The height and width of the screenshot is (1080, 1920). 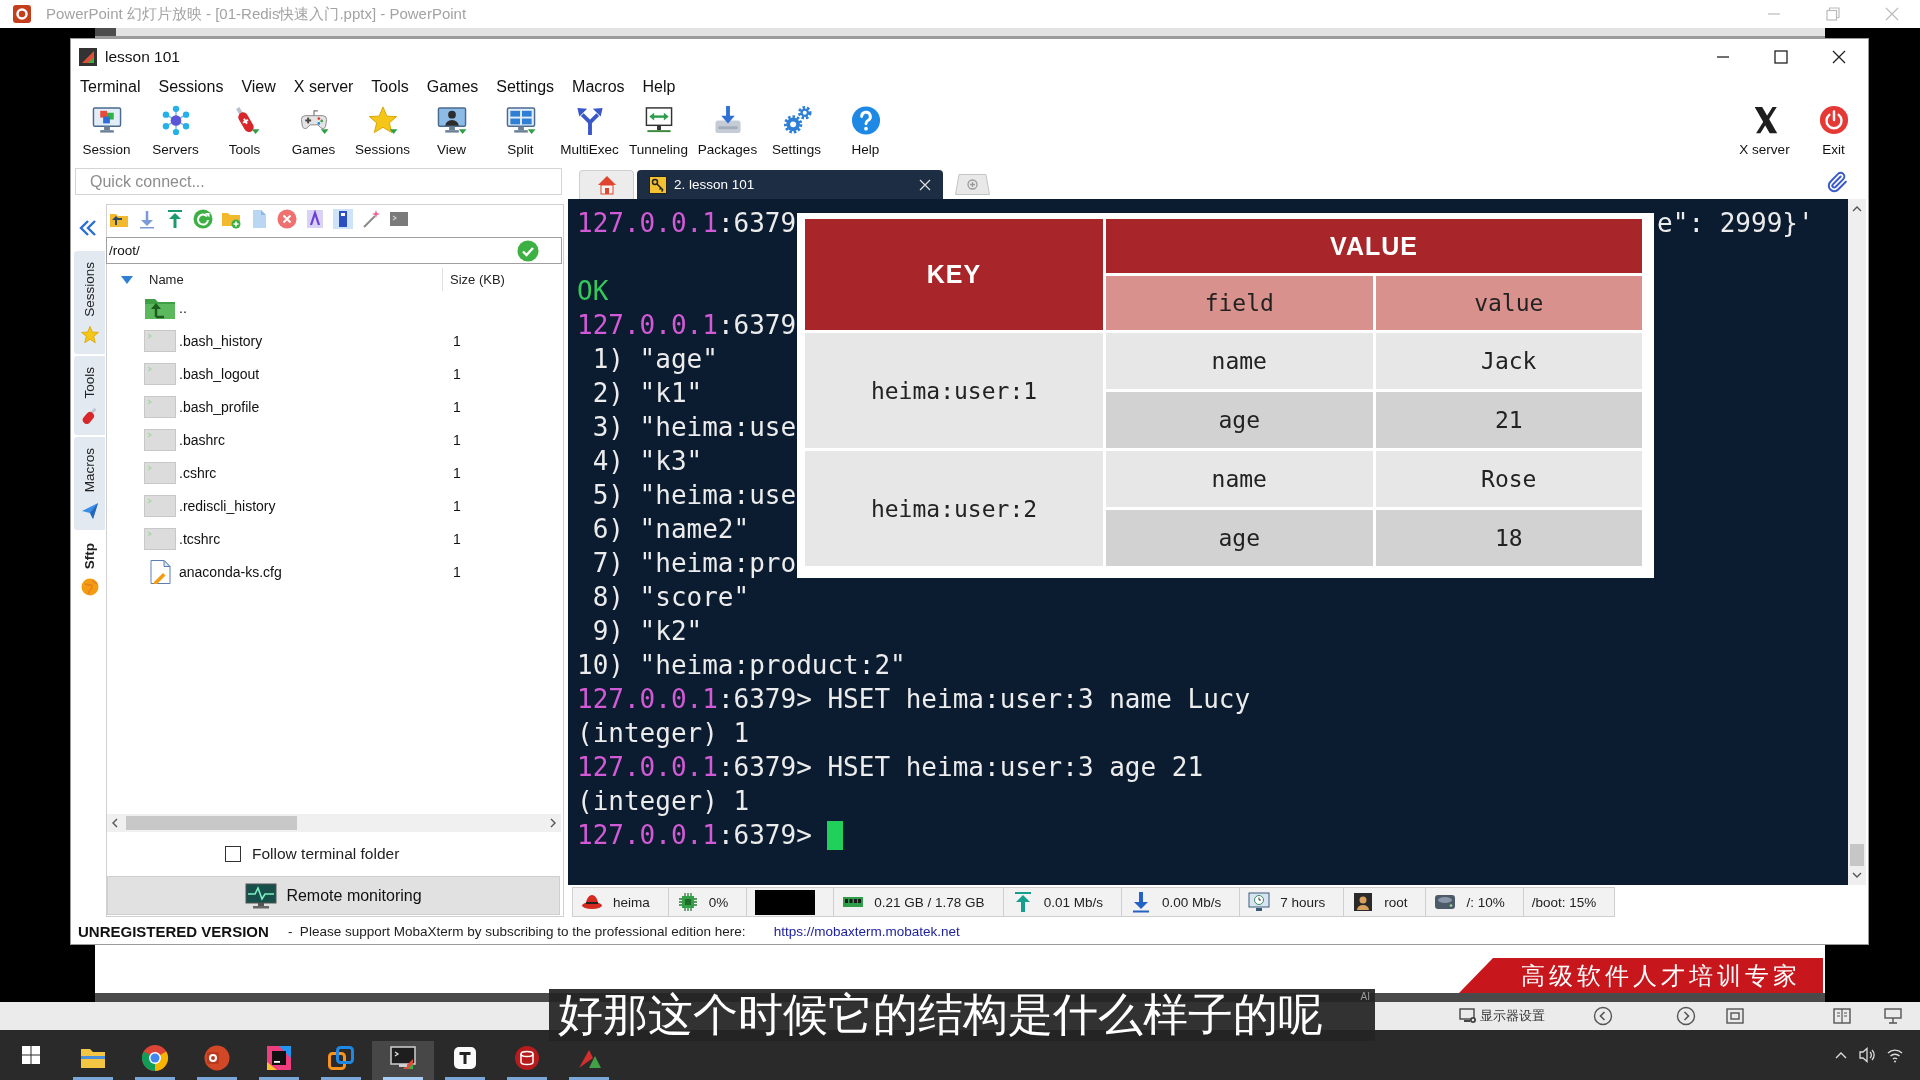 What do you see at coordinates (1073, 902) in the screenshot?
I see `status-text: 0.01 Mb/s` at bounding box center [1073, 902].